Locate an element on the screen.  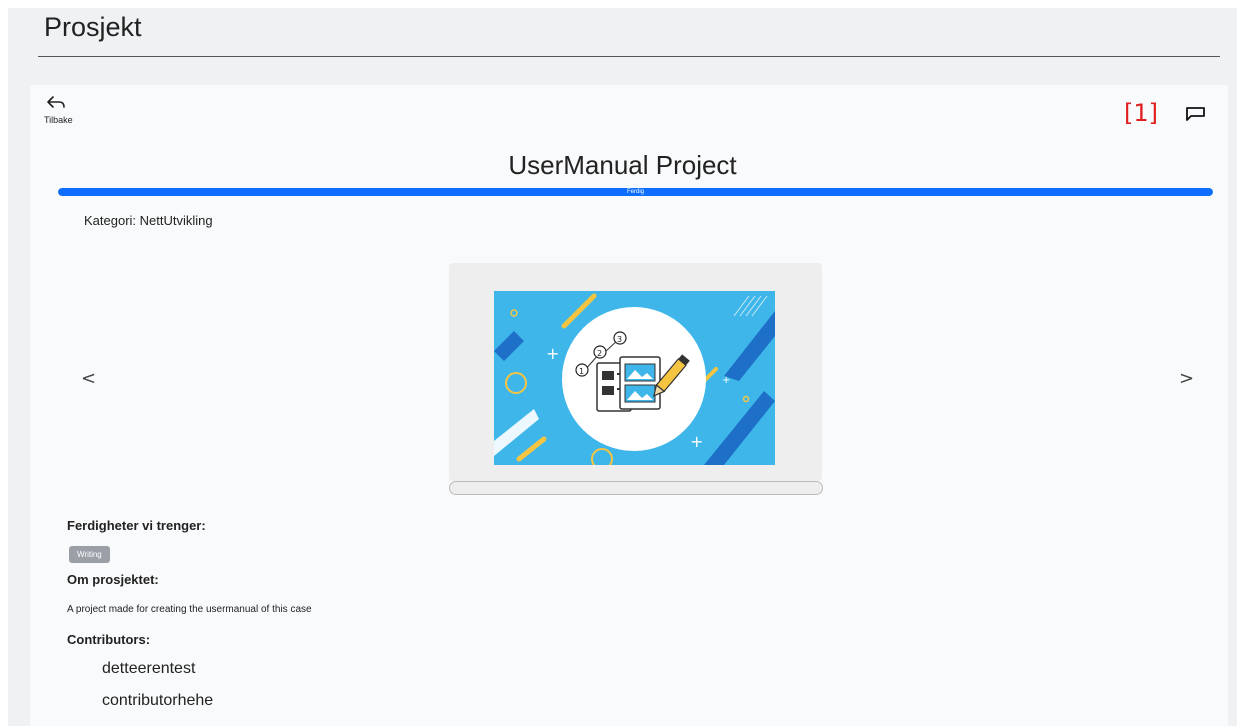
skill-badge: Writing is located at coordinates (89, 554).